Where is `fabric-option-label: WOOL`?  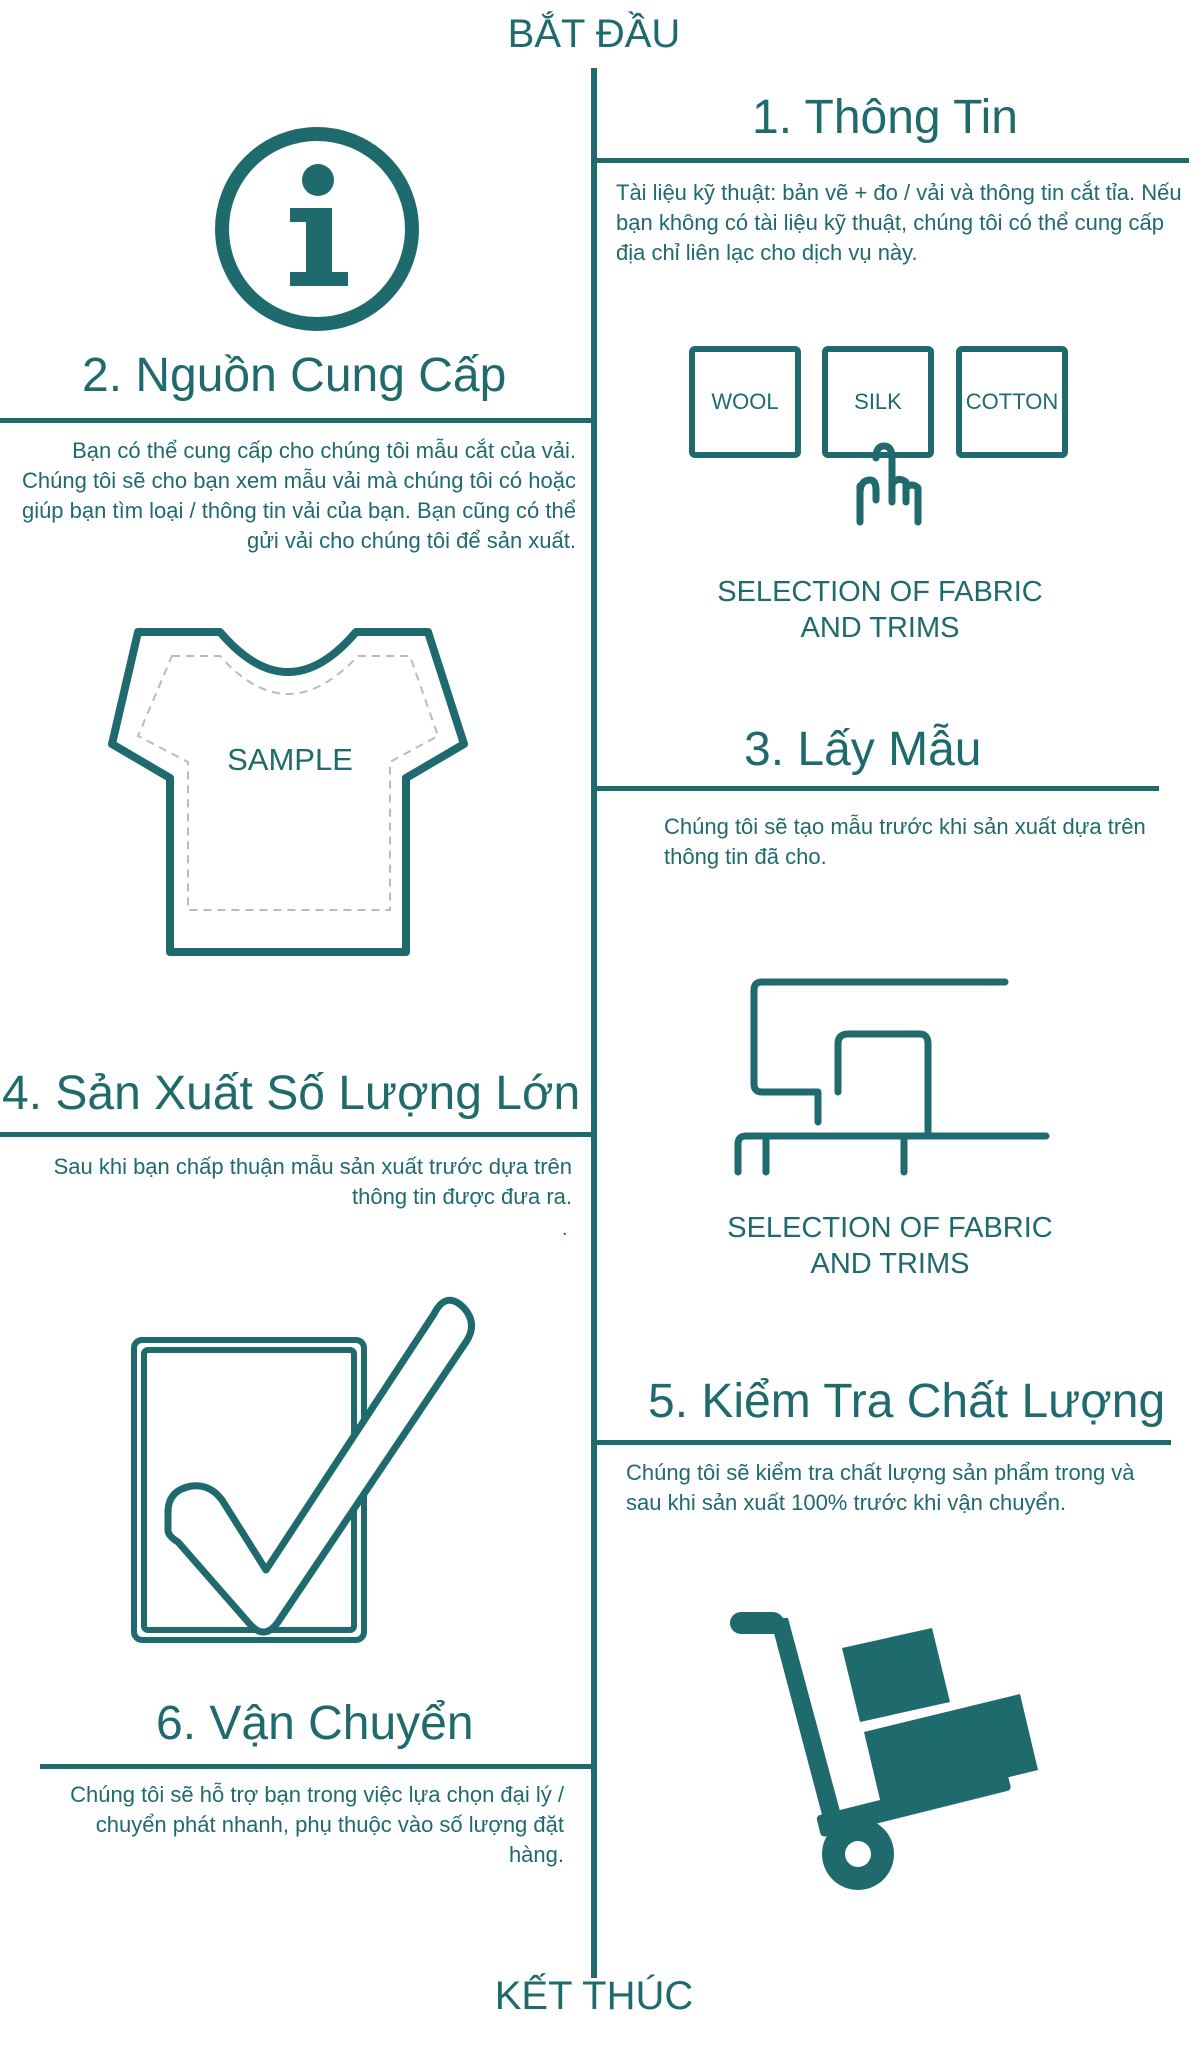 fabric-option-label: WOOL is located at coordinates (745, 401).